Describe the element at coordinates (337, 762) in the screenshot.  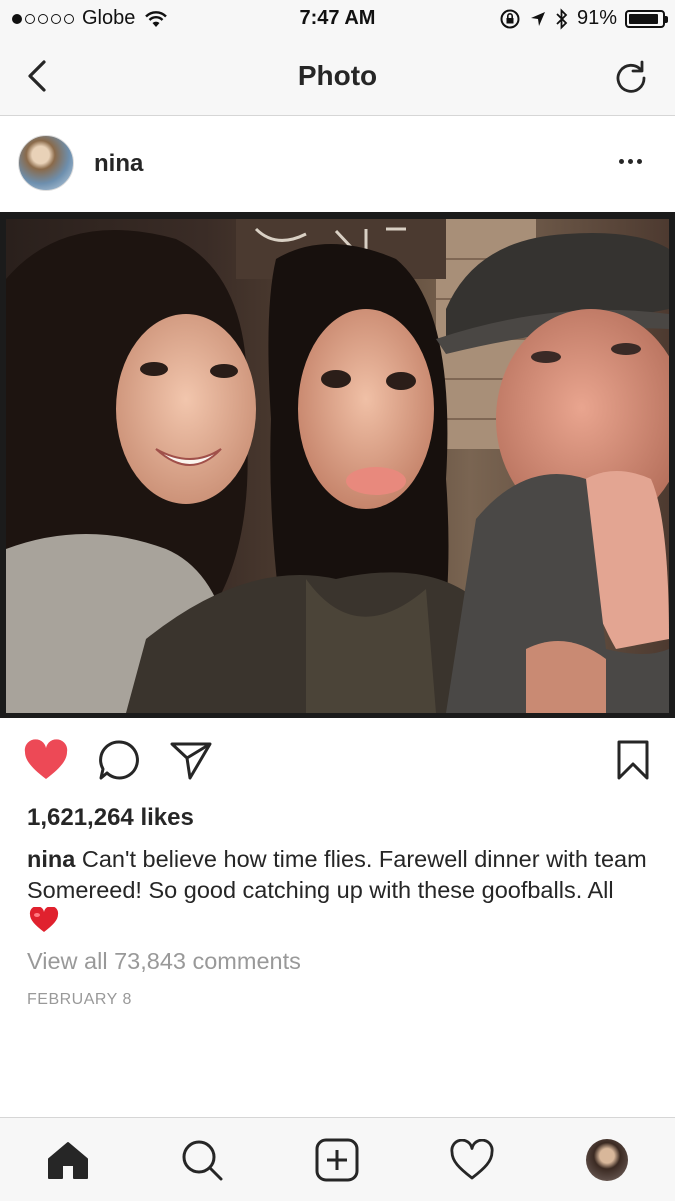
I see `post-actions` at that location.